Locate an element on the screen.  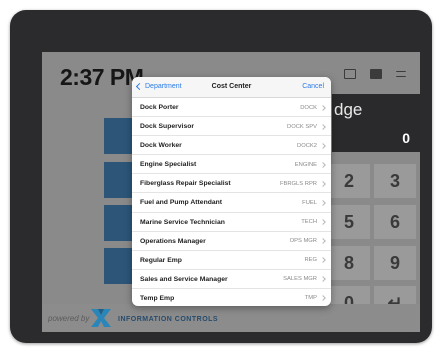
cost-center-code: SALES MGR is located at coordinates (300, 279).